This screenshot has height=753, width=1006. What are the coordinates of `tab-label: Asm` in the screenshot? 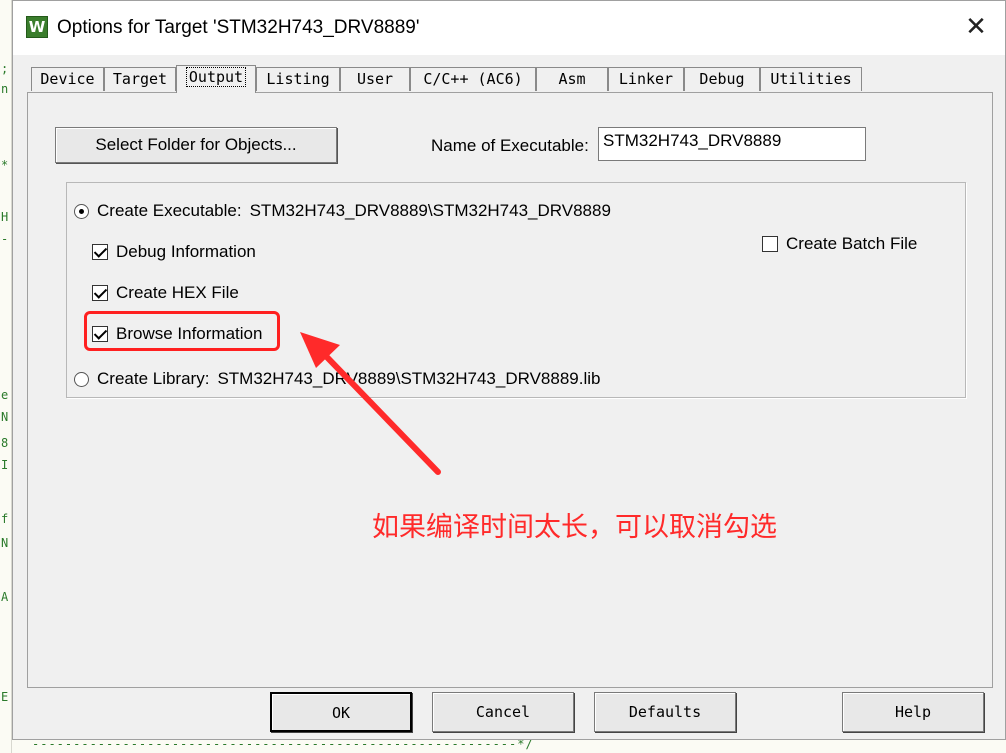 It's located at (572, 79).